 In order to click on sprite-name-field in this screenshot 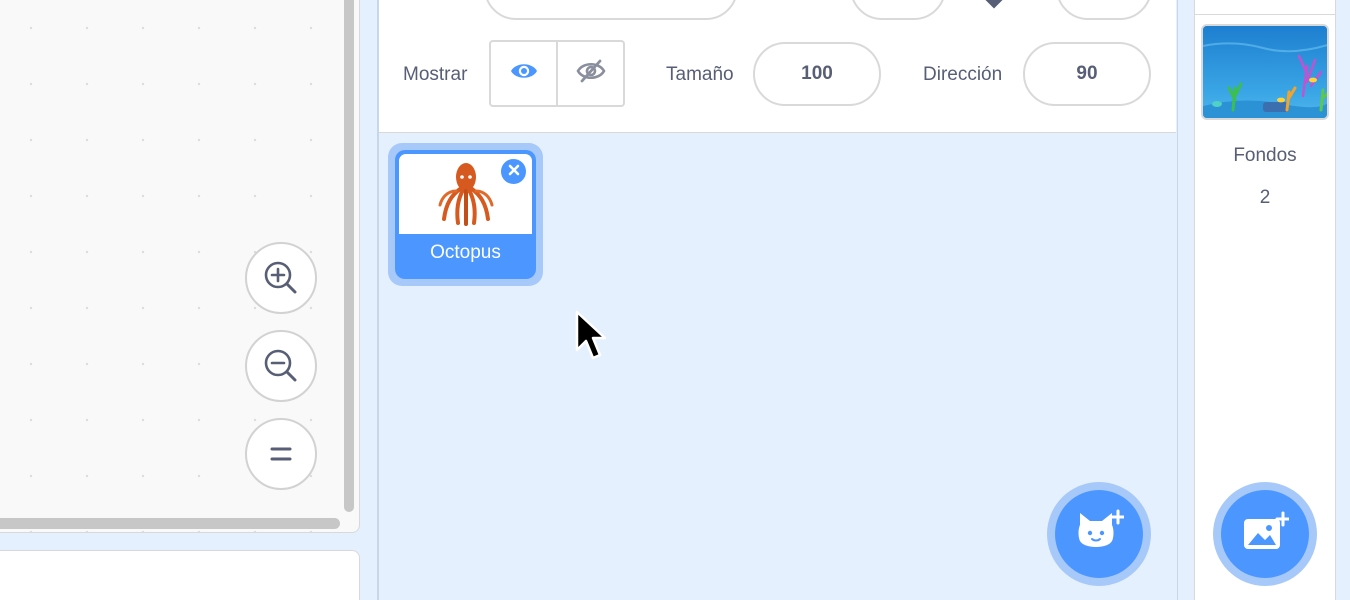, I will do `click(611, 10)`.